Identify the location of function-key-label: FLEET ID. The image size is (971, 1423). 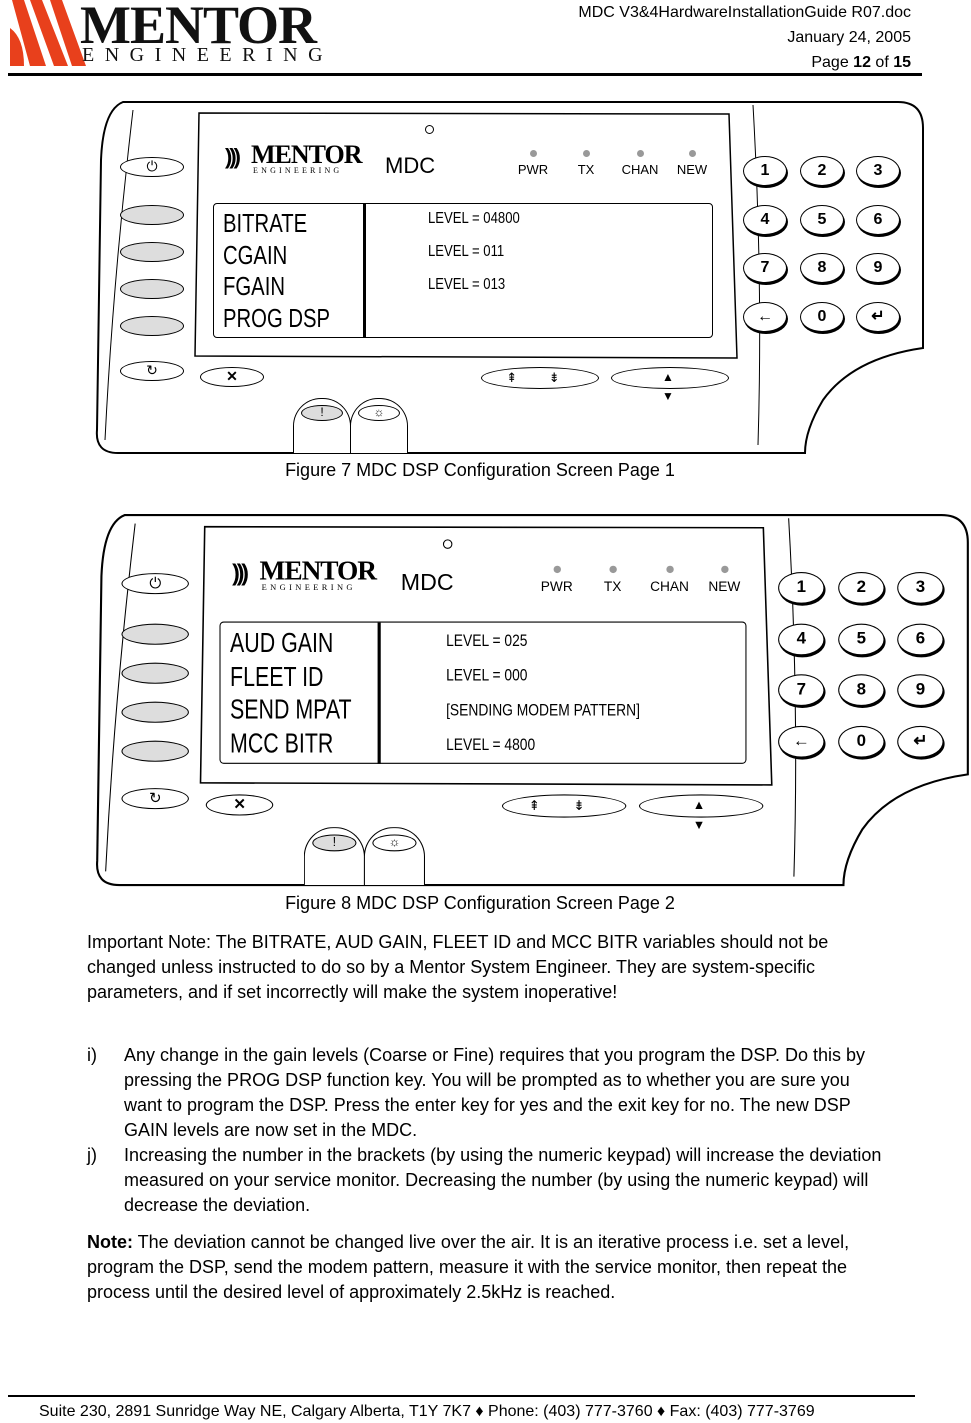
(277, 676).